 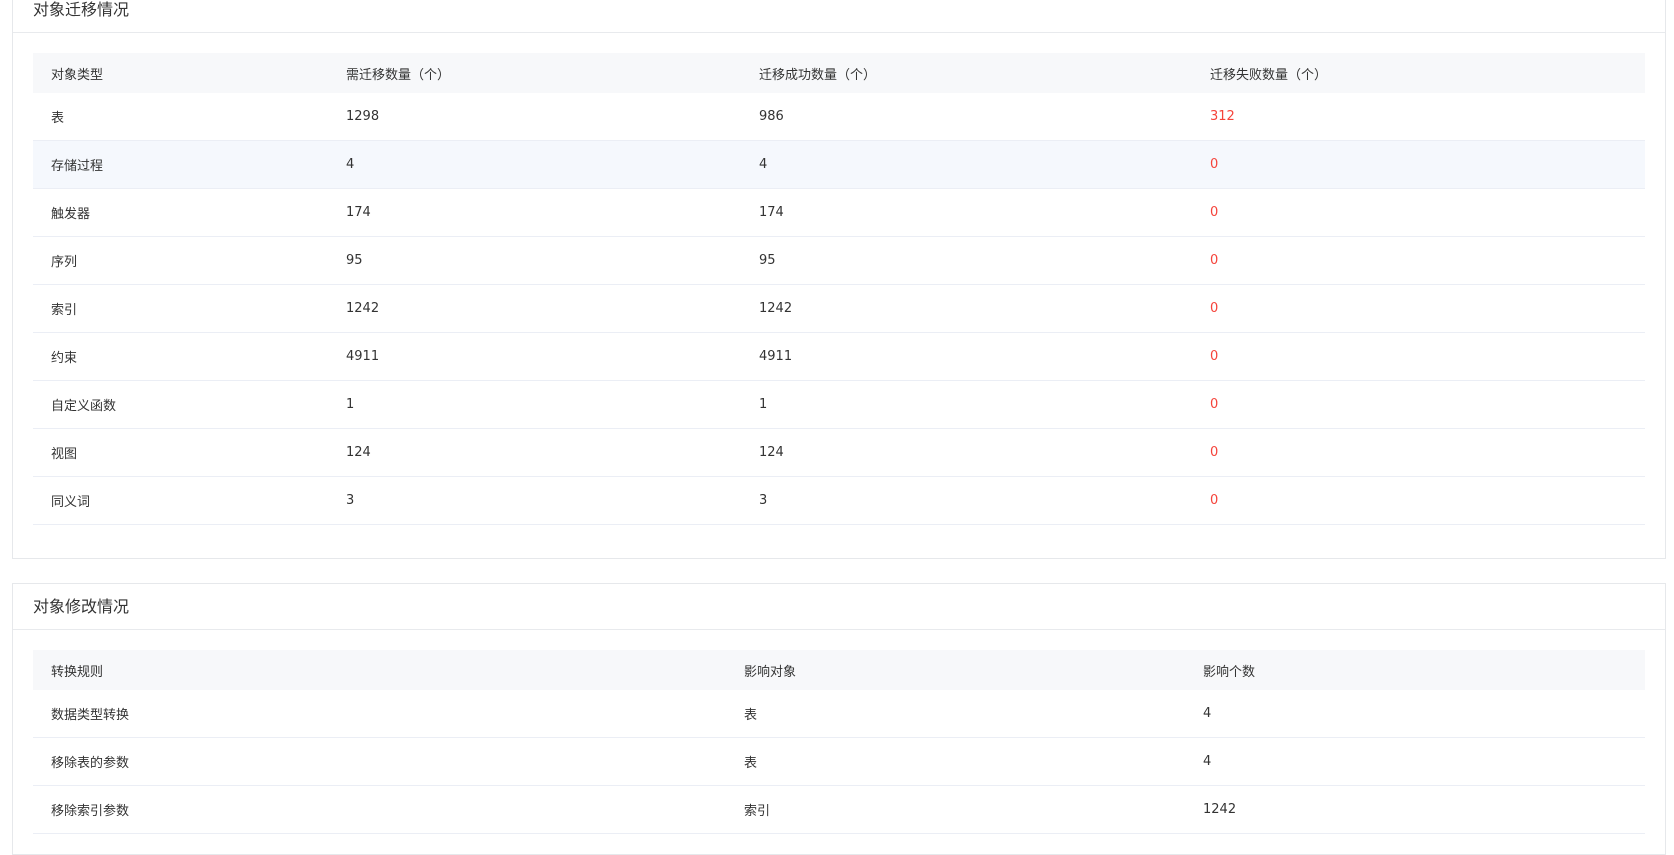 I want to click on cell-conversion-rule: 移除索引参数, so click(x=379, y=809).